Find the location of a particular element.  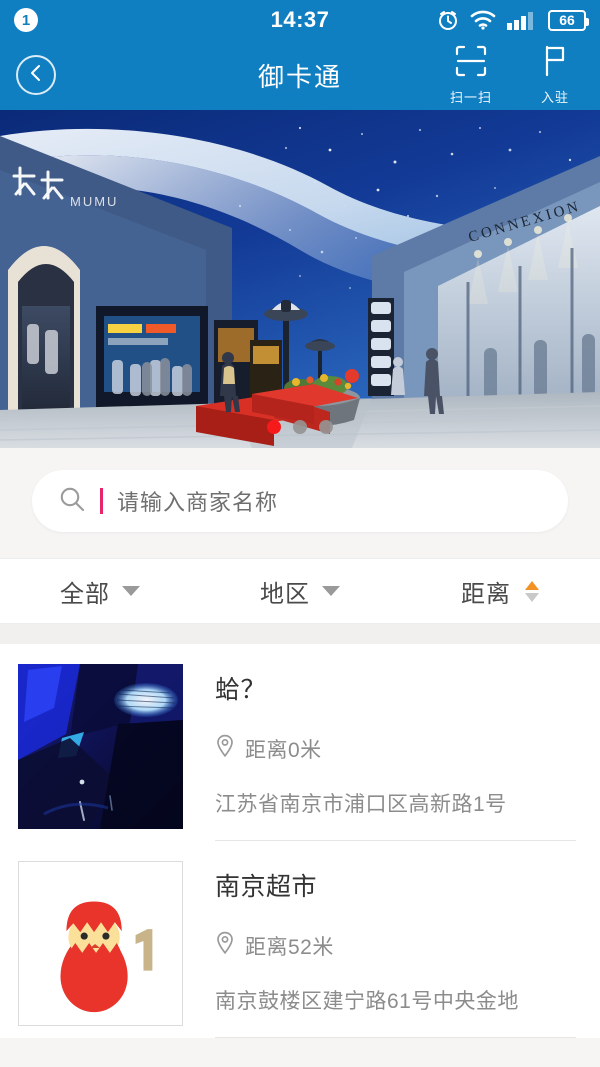

nav-bar: 御卡通 扫一扫 入驻 is located at coordinates (300, 75).